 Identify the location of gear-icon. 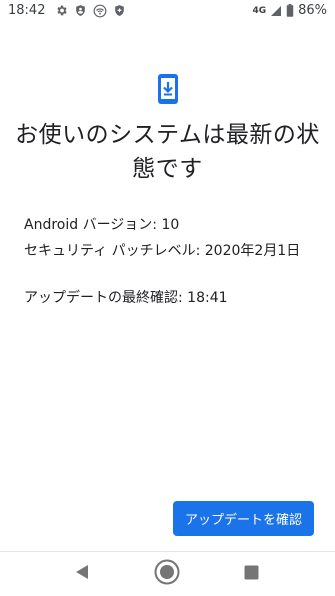
(61, 10).